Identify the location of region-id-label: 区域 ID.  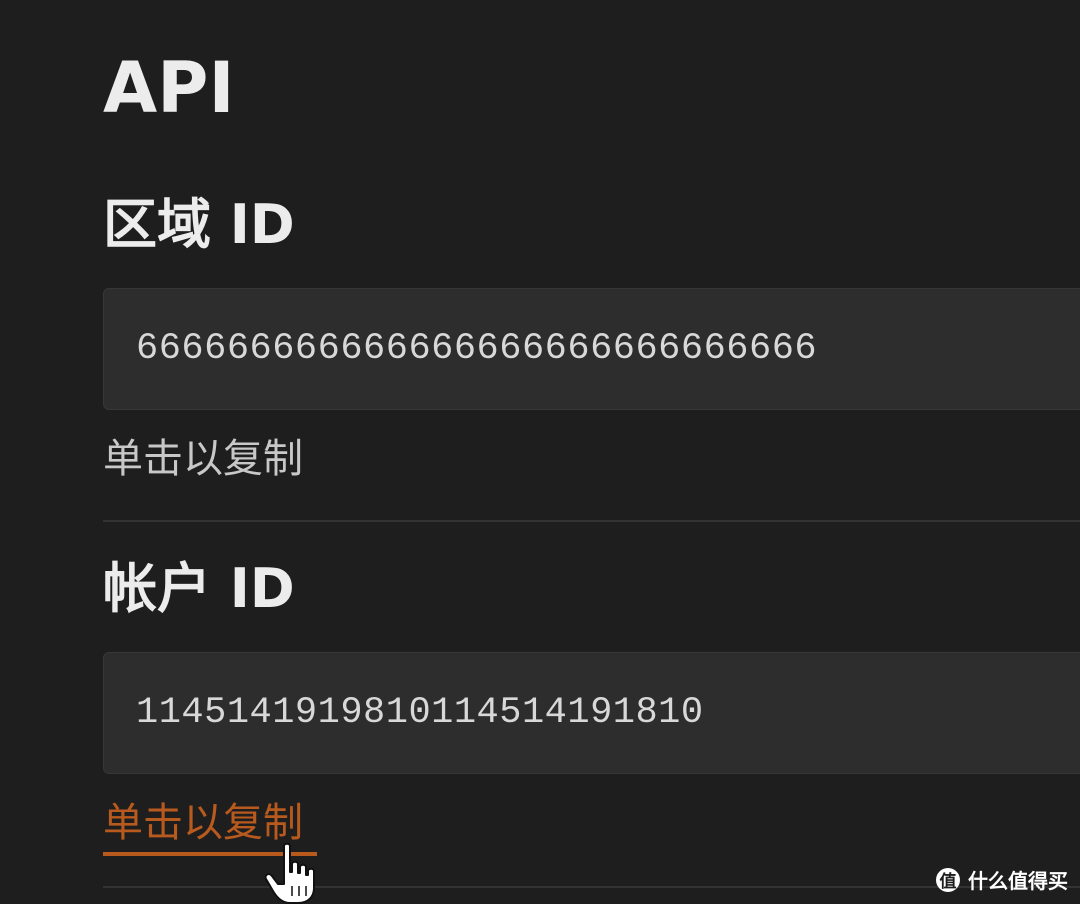
(199, 224).